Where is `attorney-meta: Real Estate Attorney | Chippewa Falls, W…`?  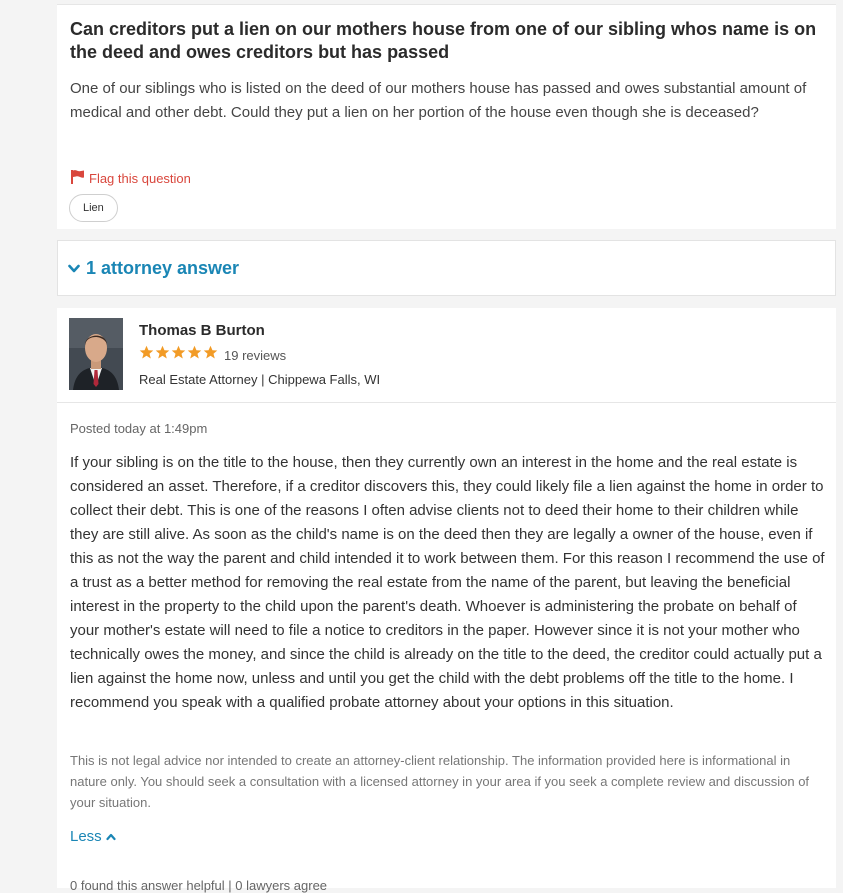
attorney-meta: Real Estate Attorney | Chippewa Falls, W… is located at coordinates (260, 379).